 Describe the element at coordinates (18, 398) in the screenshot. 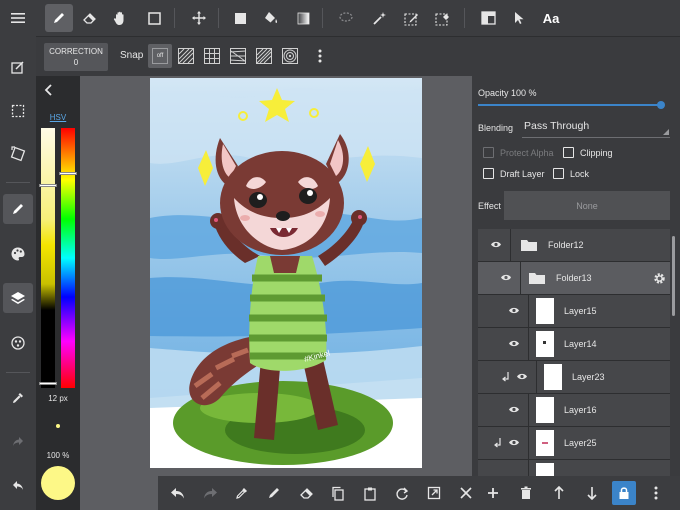

I see `eyedropper-icon` at that location.